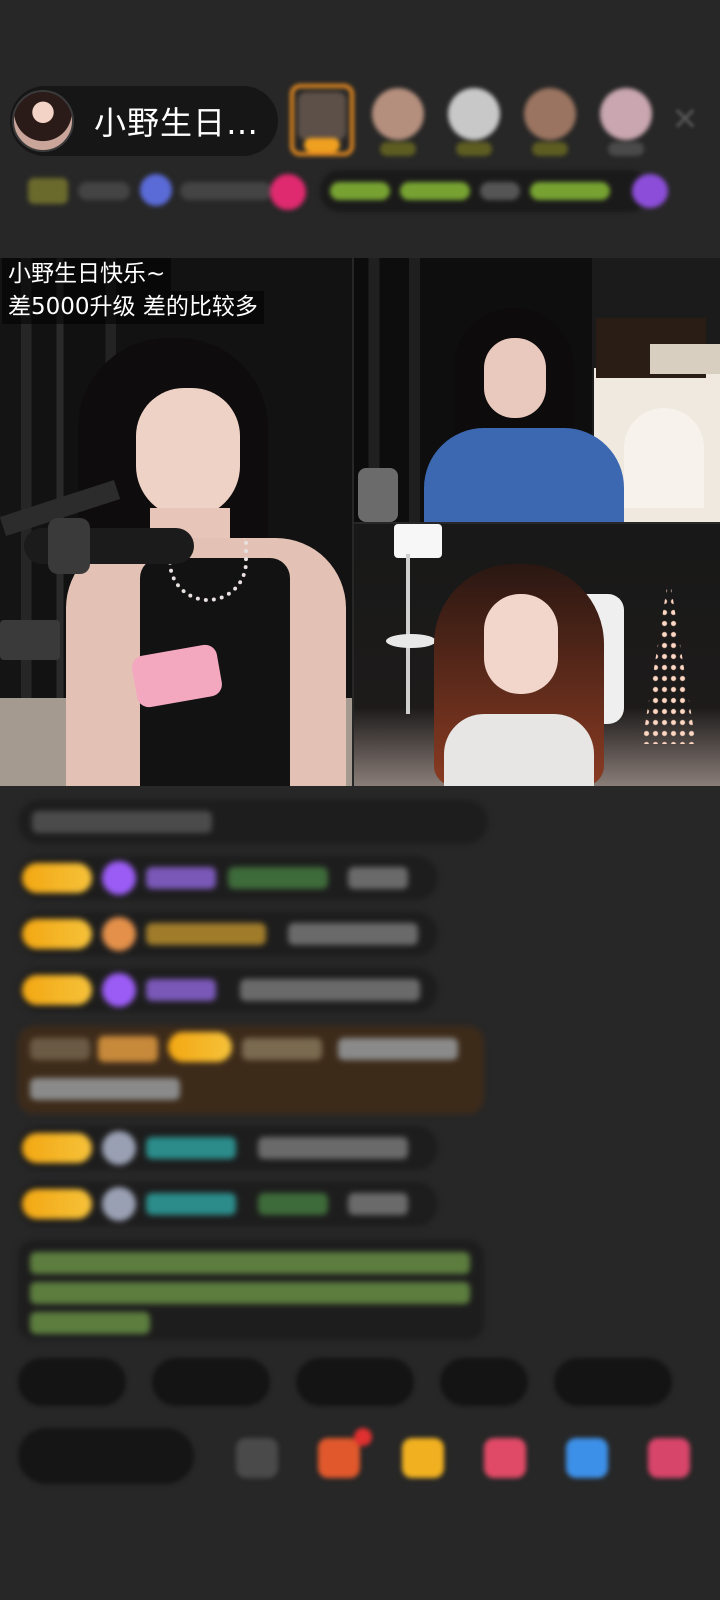  Describe the element at coordinates (133, 307) in the screenshot. I see `caption-line-2: 差5000升级 差的比较多` at that location.